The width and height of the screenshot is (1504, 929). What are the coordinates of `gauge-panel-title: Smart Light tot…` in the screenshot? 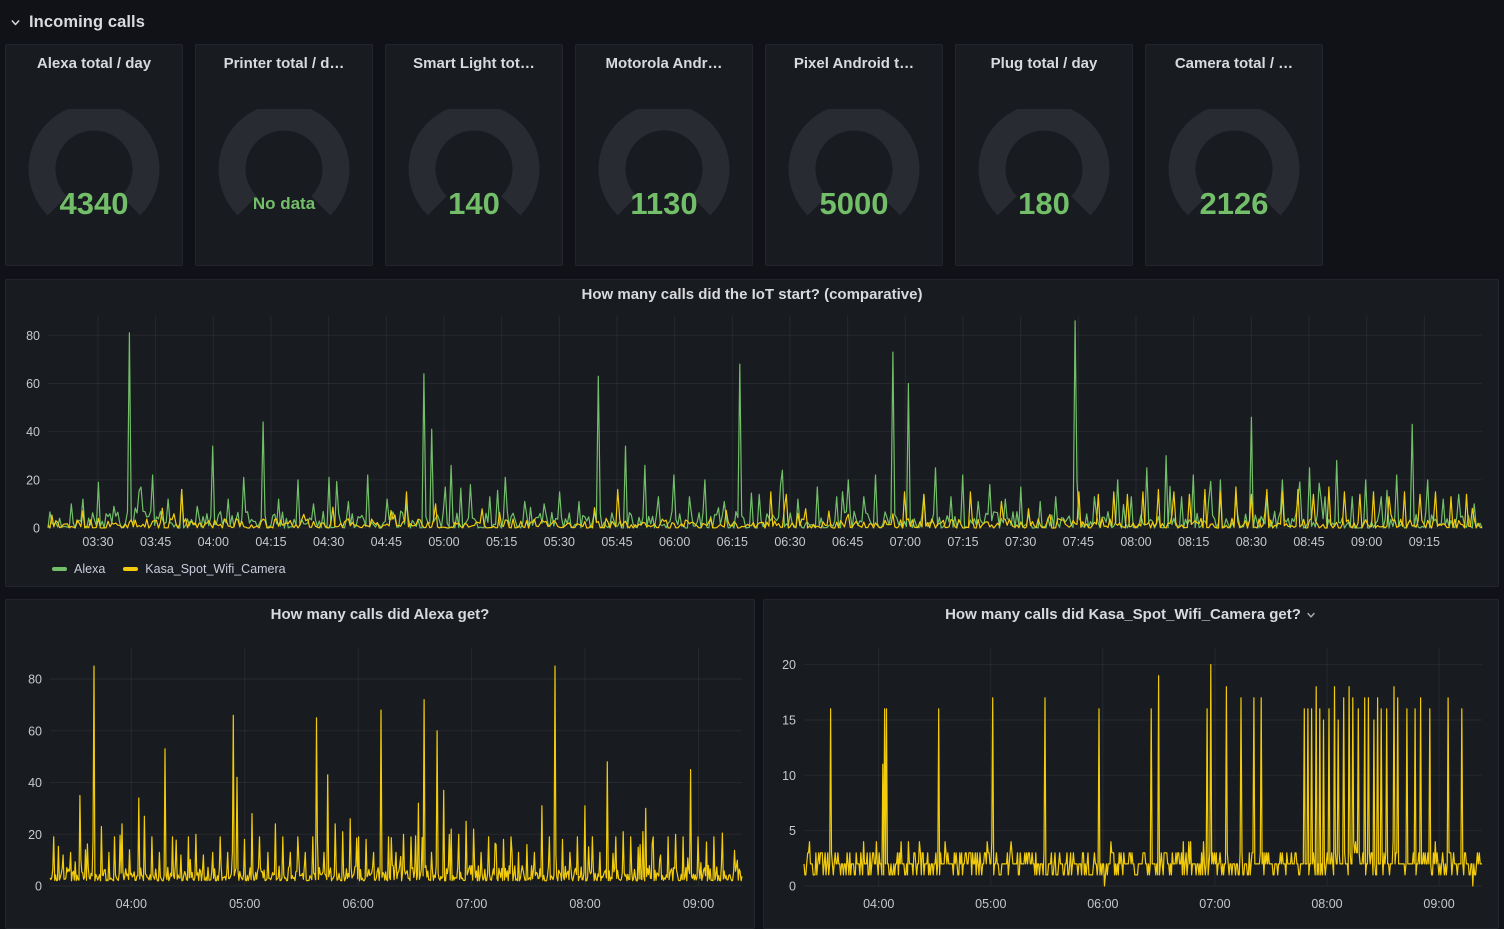 It's located at (474, 64).